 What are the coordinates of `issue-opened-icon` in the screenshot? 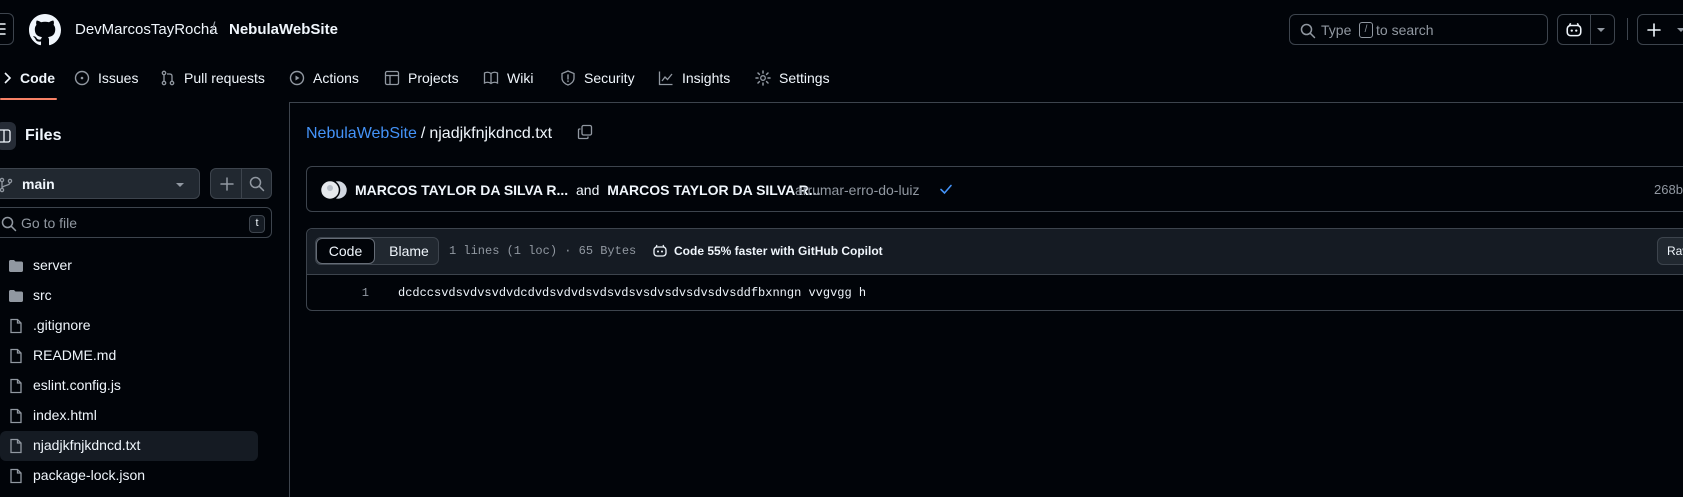 It's located at (82, 78).